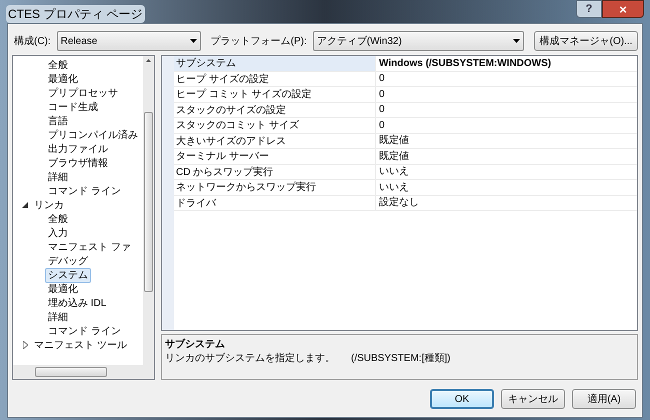 This screenshot has width=650, height=420. Describe the element at coordinates (465, 63) in the screenshot. I see `property-value: Windows (/SUBSYSTEM:WINDOWS)` at that location.